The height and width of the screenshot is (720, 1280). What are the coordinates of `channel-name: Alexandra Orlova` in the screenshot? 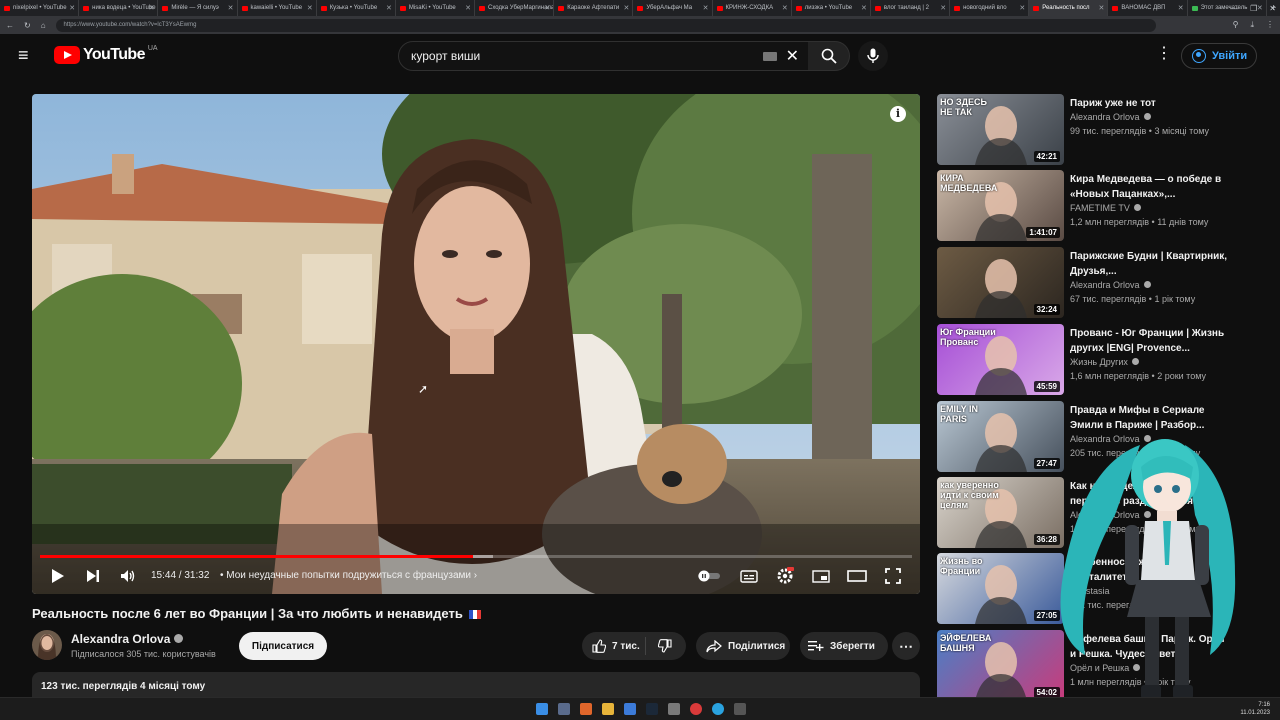 It's located at (127, 639).